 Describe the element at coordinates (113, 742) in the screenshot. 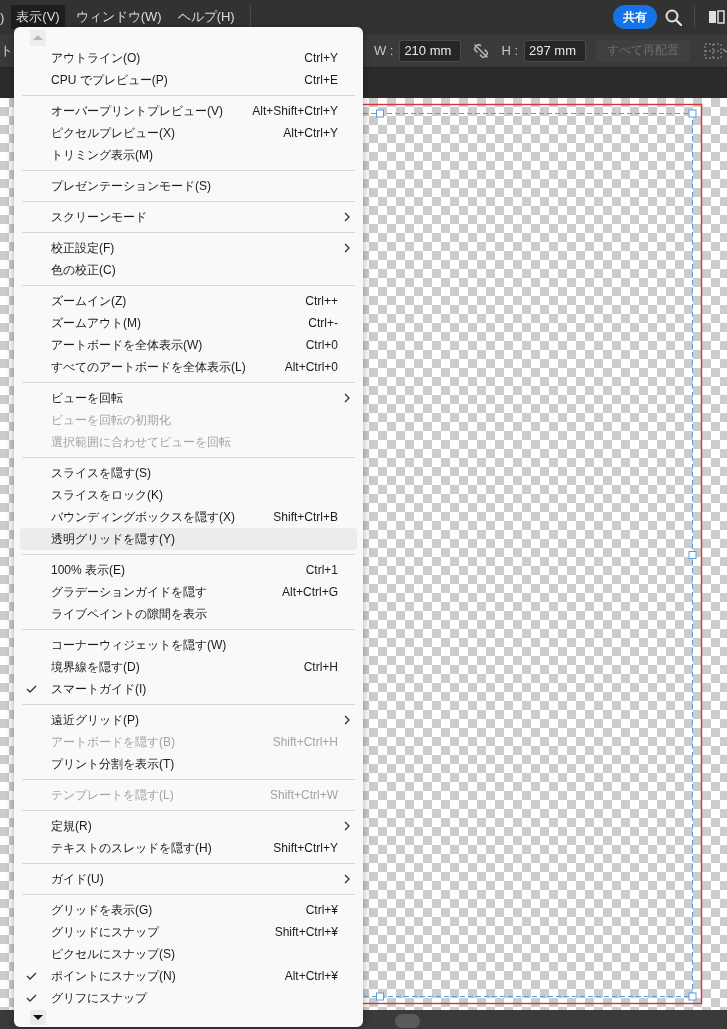

I see `menu-item-label: アートボードを隠す(B)` at that location.